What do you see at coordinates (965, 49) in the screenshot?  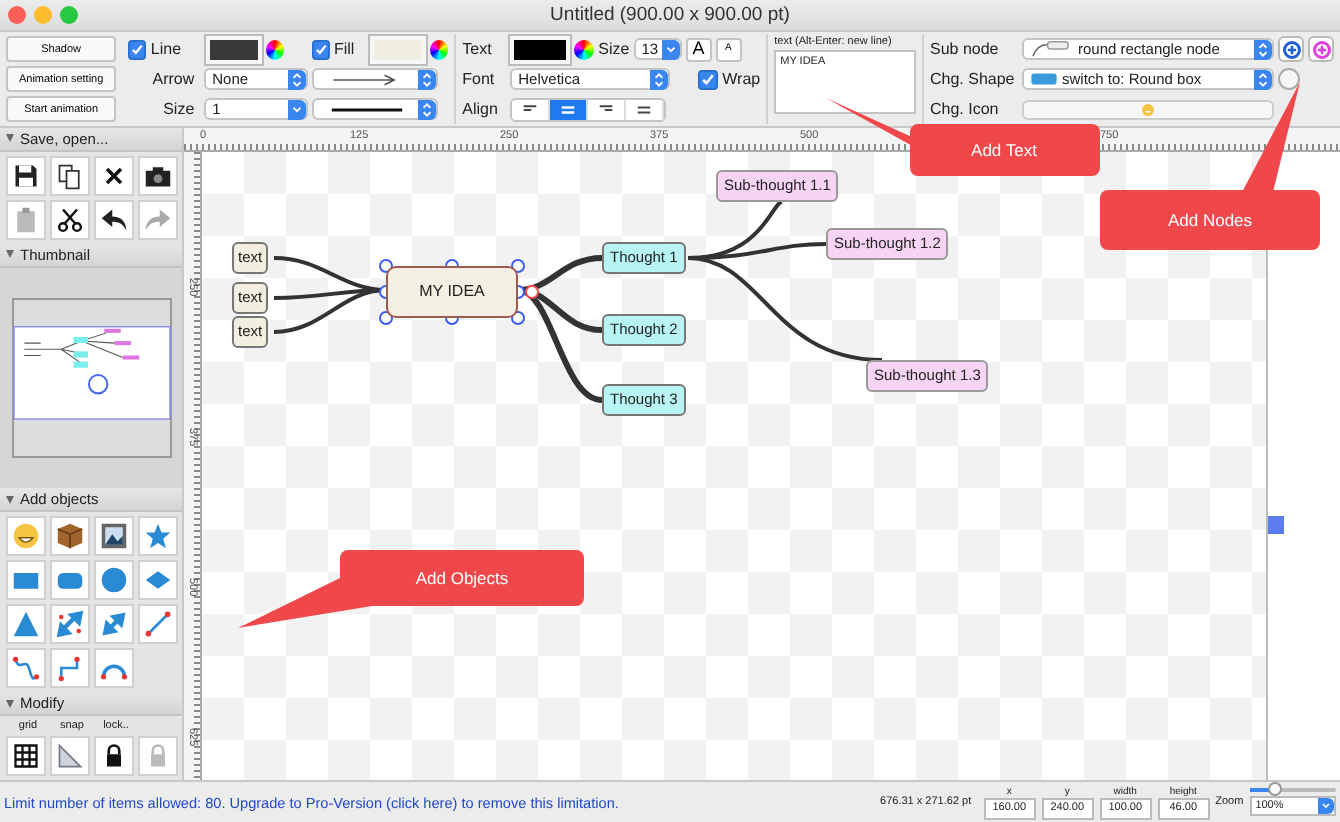 I see `sub-node-label: Sub node` at bounding box center [965, 49].